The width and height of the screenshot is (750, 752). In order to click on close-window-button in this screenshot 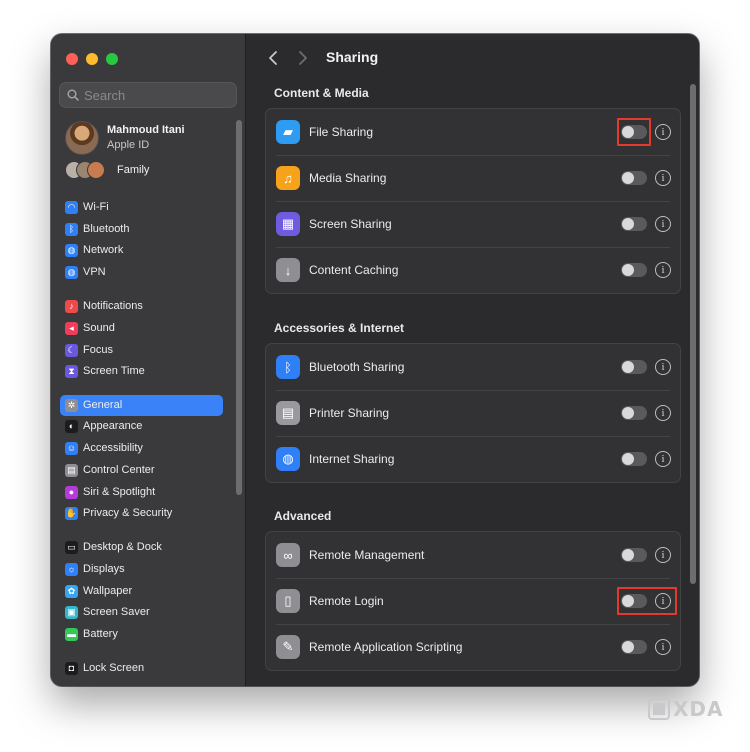, I will do `click(72, 59)`.